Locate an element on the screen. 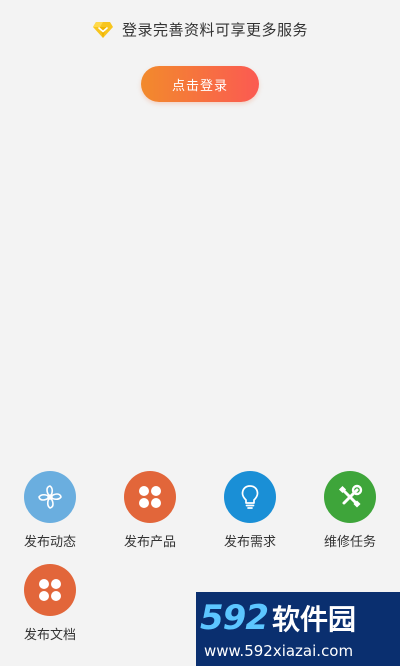 The image size is (400, 666). action-post-demand: 发布需求 is located at coordinates (250, 510).